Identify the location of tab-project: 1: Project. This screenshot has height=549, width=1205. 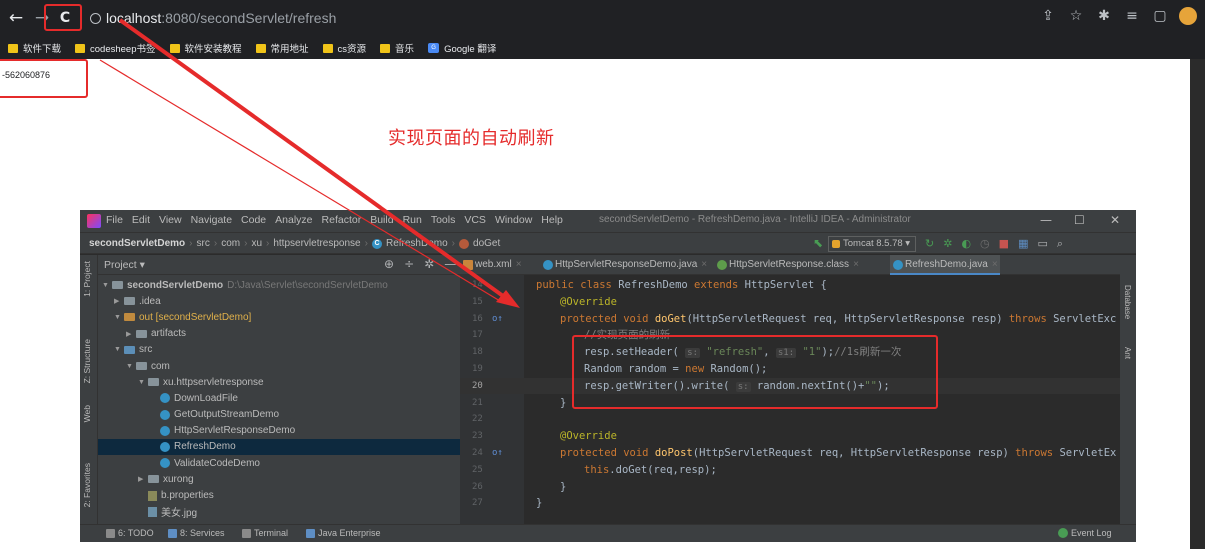
(87, 279).